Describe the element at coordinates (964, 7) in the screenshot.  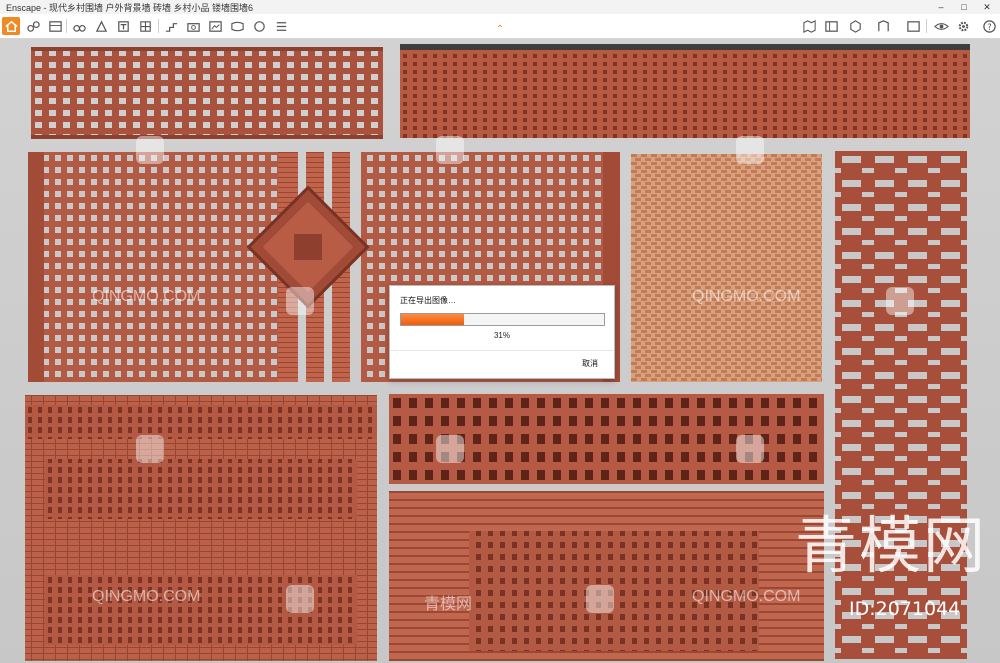
I see `maximize-button: □` at that location.